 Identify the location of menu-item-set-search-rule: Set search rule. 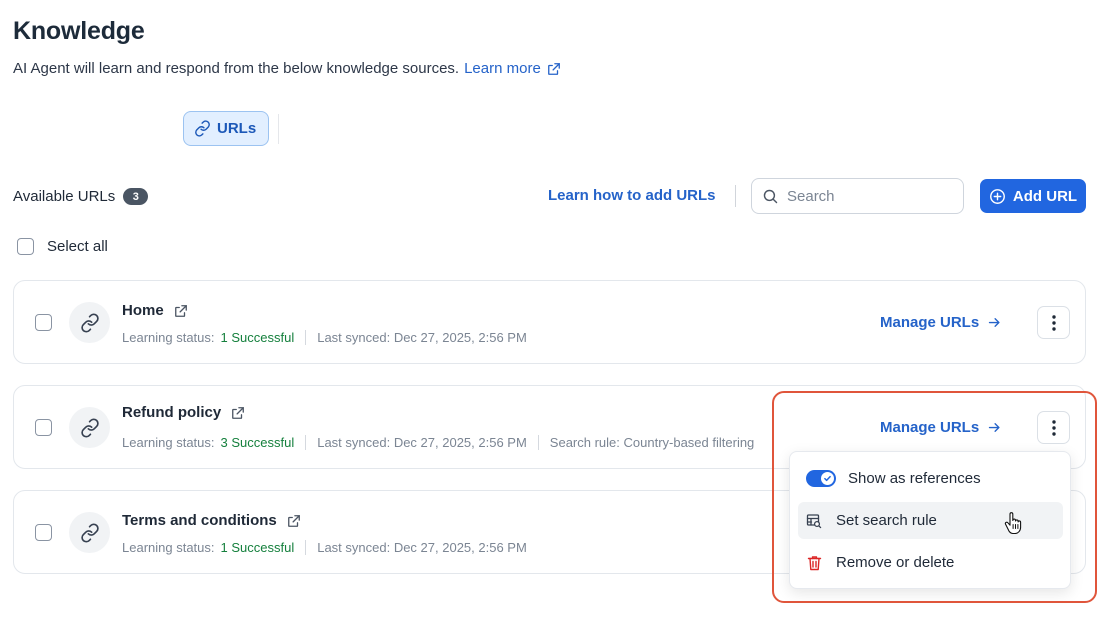
(930, 520).